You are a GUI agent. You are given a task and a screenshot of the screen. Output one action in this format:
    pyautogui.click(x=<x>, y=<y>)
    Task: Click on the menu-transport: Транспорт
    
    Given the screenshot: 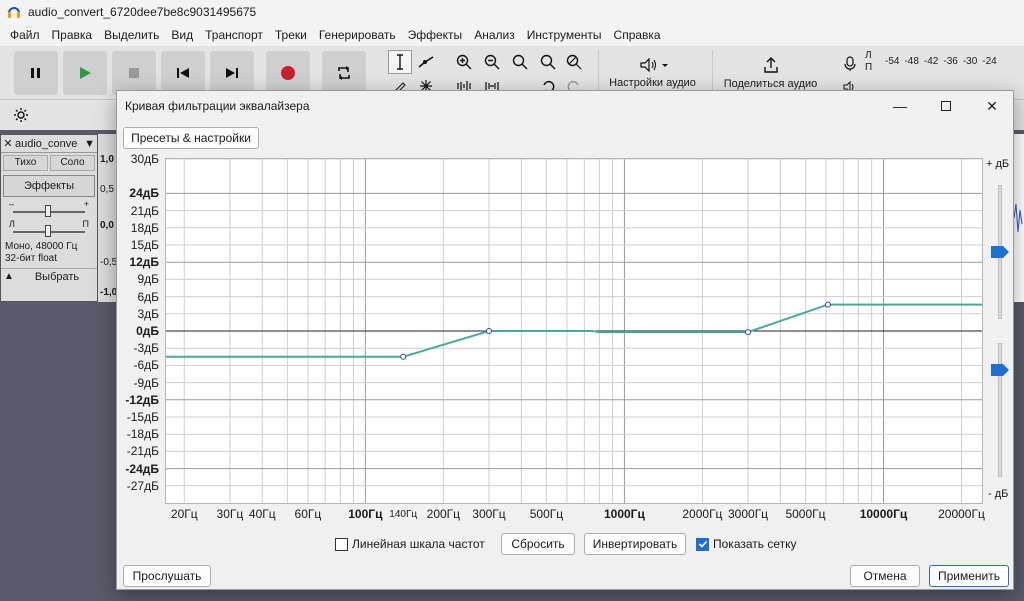 What is the action you would take?
    pyautogui.click(x=234, y=35)
    